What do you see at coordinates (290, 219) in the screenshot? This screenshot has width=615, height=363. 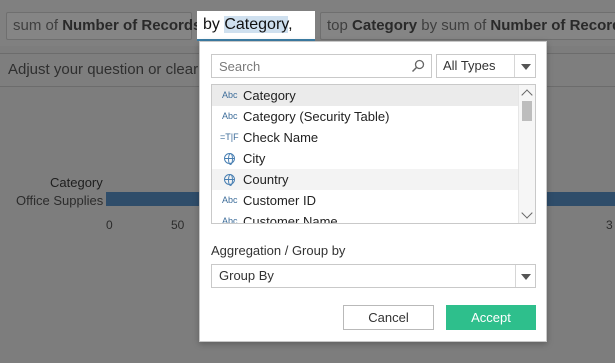 I see `field-name: Customer Name` at bounding box center [290, 219].